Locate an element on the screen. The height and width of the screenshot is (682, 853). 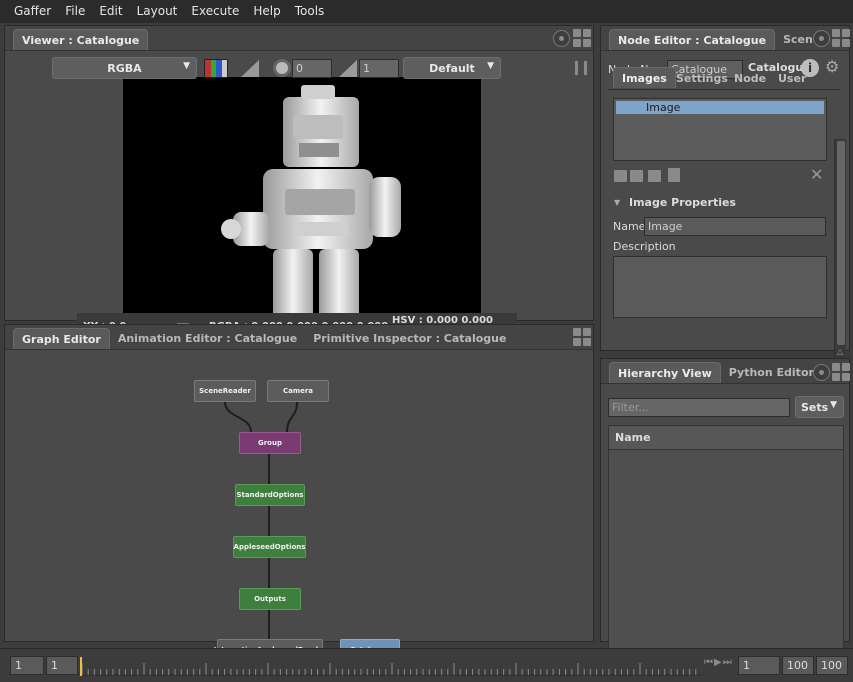
scroll-thumb is located at coordinates (841, 243).